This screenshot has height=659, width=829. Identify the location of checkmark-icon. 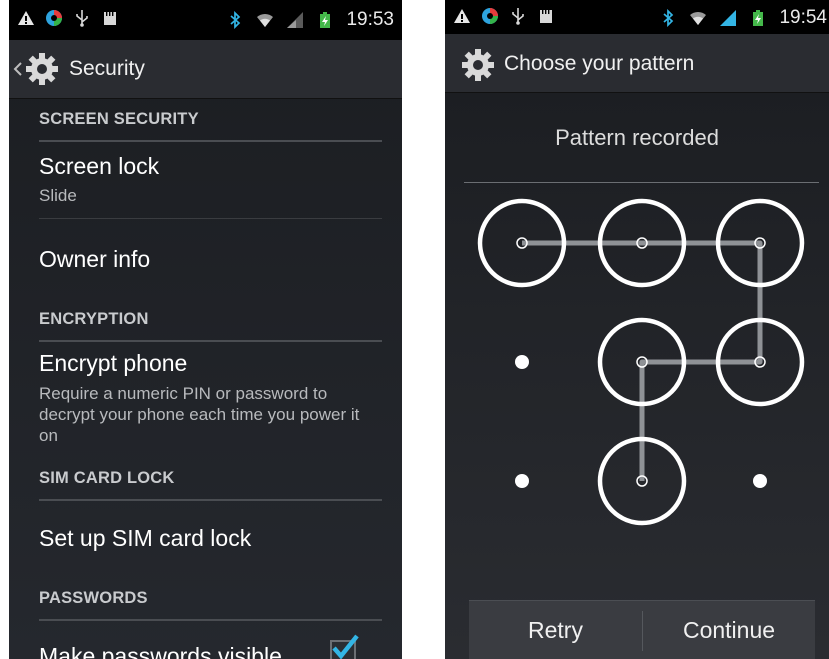
(345, 646).